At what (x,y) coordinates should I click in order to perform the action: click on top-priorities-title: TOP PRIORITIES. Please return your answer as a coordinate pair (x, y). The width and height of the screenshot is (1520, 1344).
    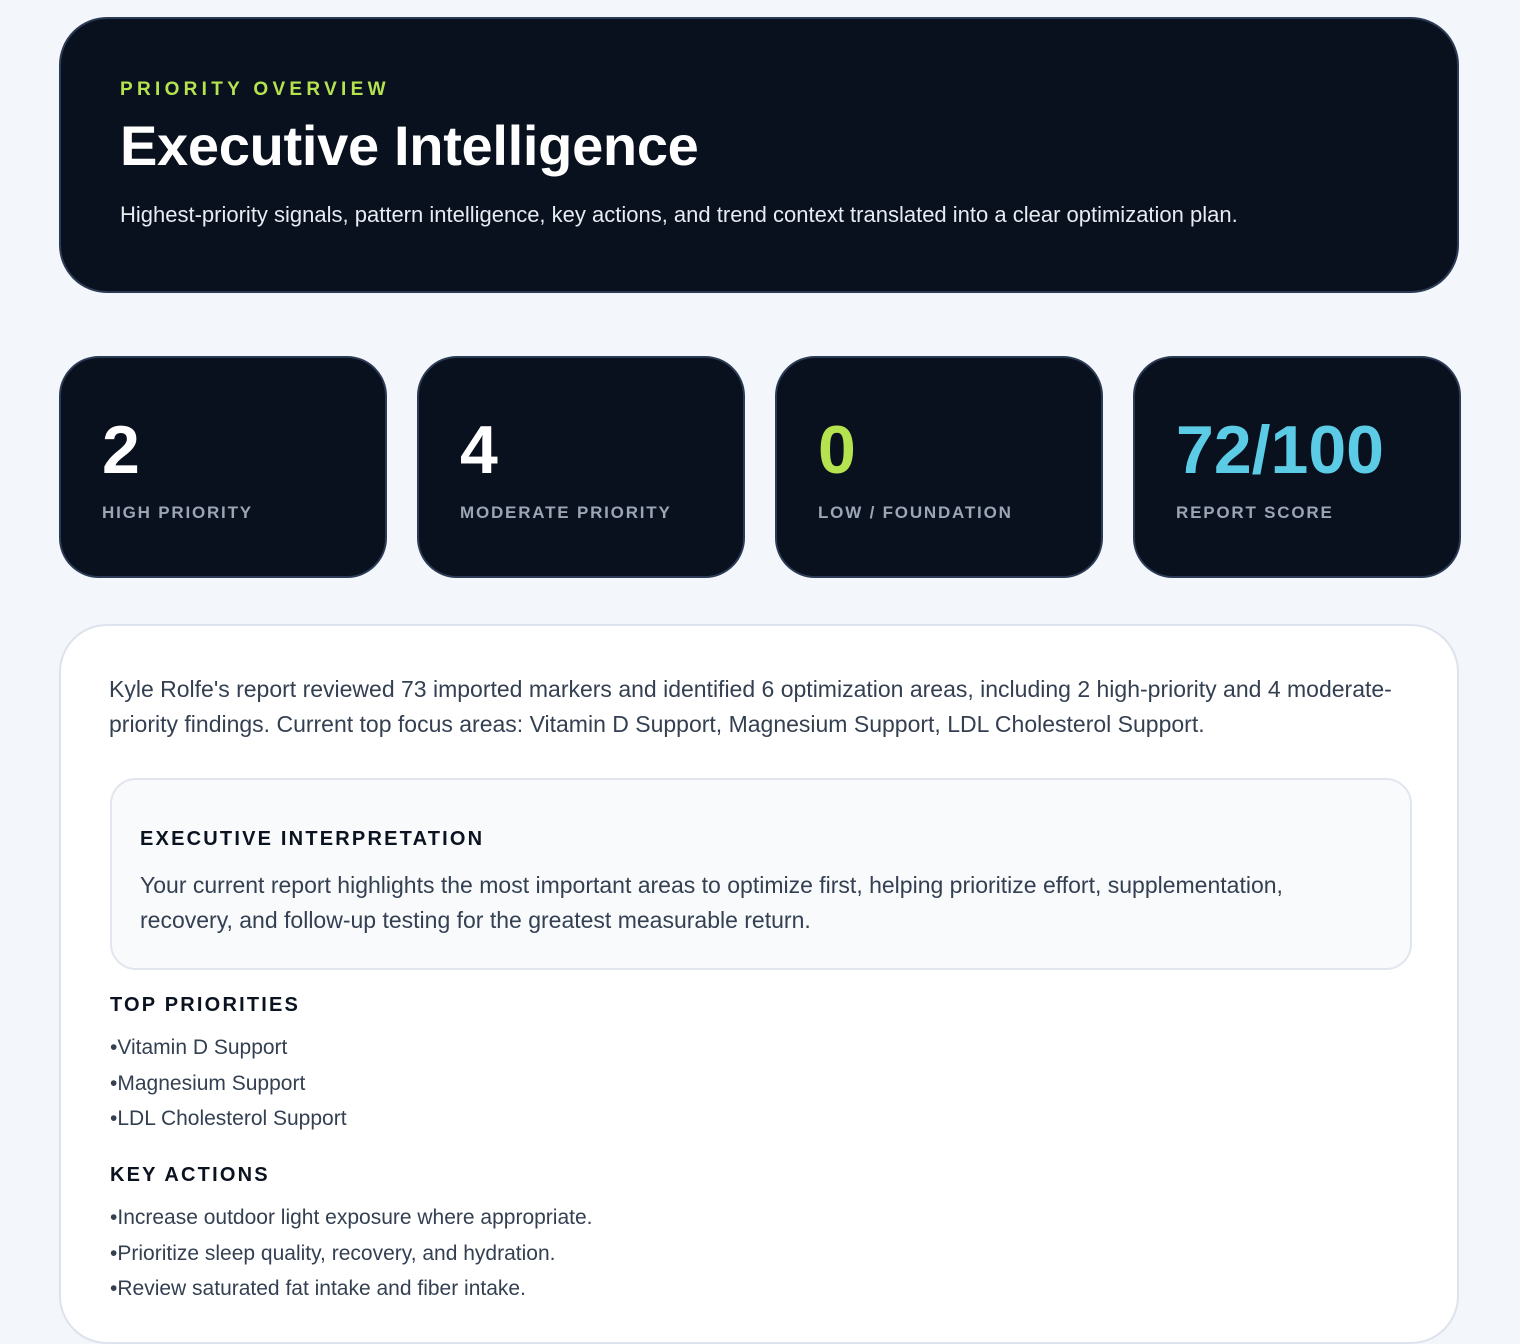
    Looking at the image, I should click on (205, 1005).